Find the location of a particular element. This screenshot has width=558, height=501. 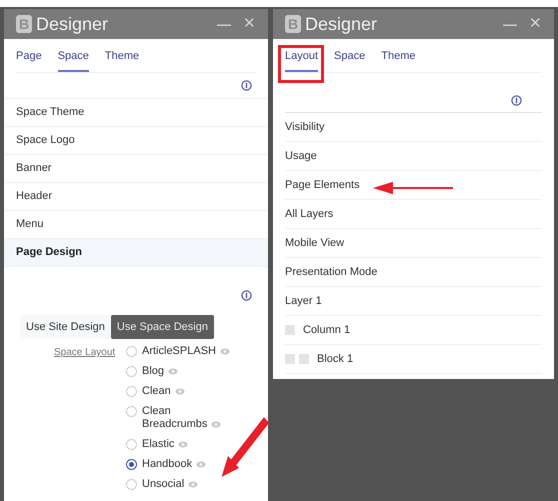

item-label: Block 1 is located at coordinates (335, 359).